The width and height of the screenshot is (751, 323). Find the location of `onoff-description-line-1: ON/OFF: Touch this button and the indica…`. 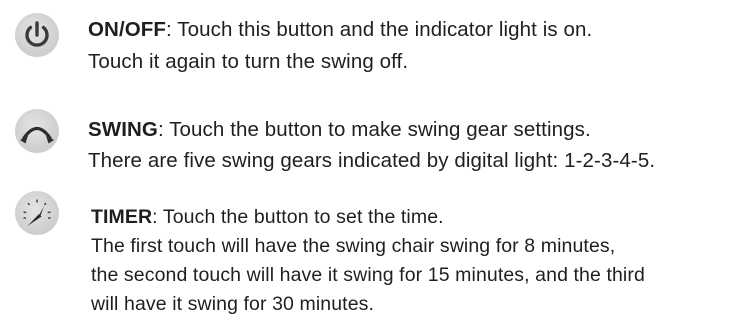

onoff-description-line-1: ON/OFF: Touch this button and the indica… is located at coordinates (340, 30).